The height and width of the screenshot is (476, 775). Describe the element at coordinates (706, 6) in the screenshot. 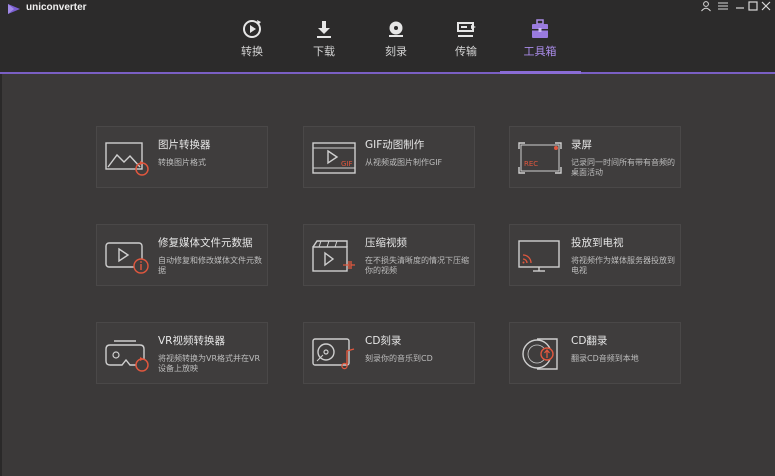

I see `account-icon` at that location.